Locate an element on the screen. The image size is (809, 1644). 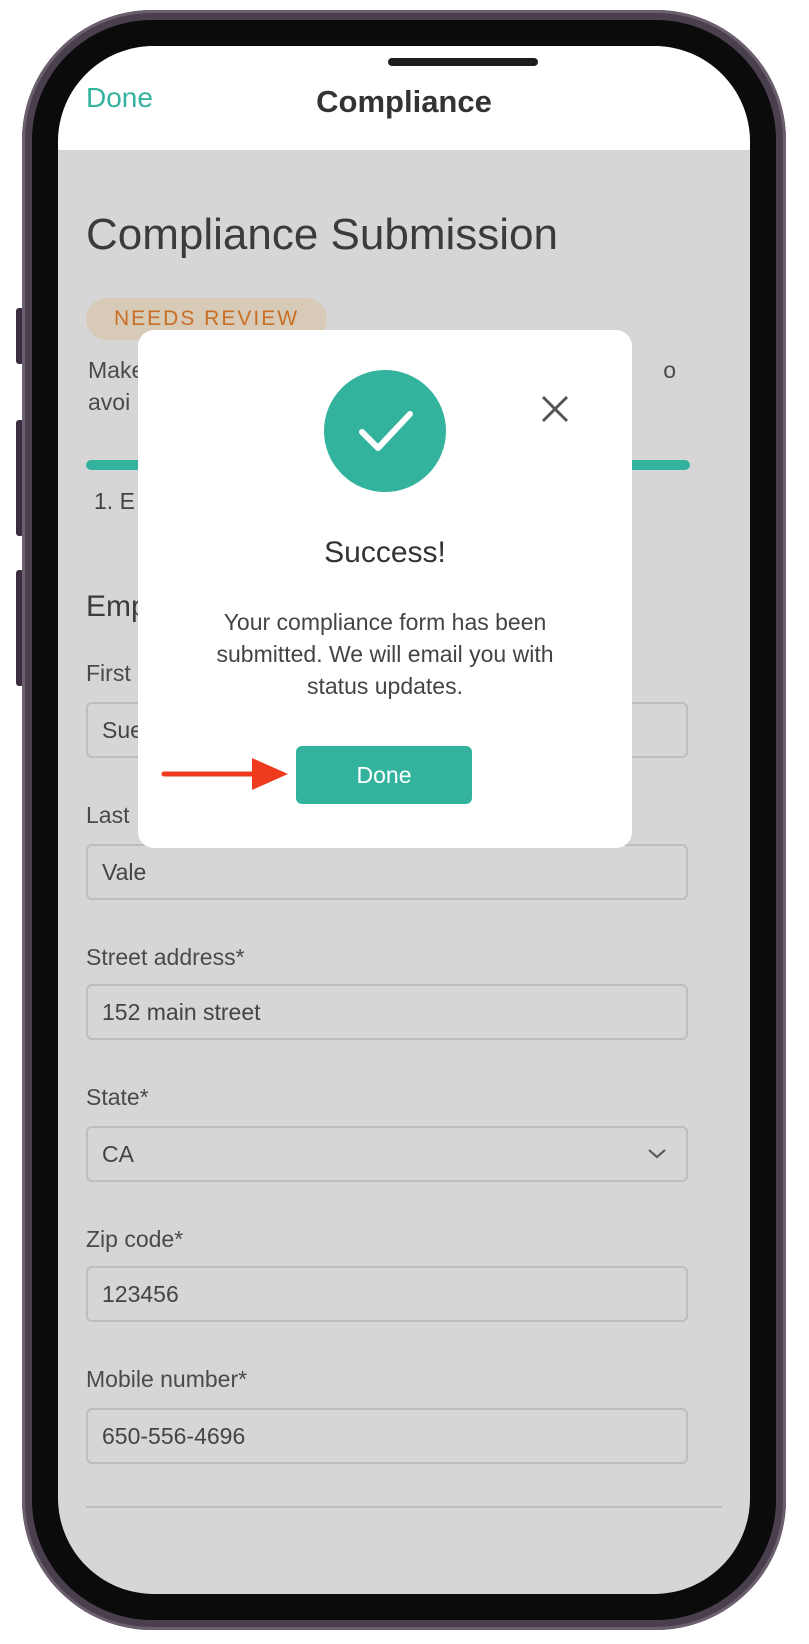
state-select-value: CA is located at coordinates (118, 1154).